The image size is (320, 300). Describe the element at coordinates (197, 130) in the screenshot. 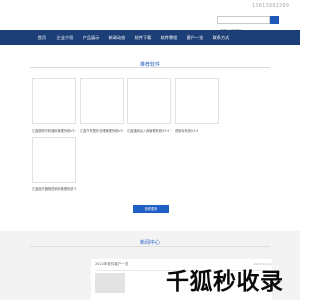

I see `software-card-4-caption: 进销存系统V3.5` at that location.